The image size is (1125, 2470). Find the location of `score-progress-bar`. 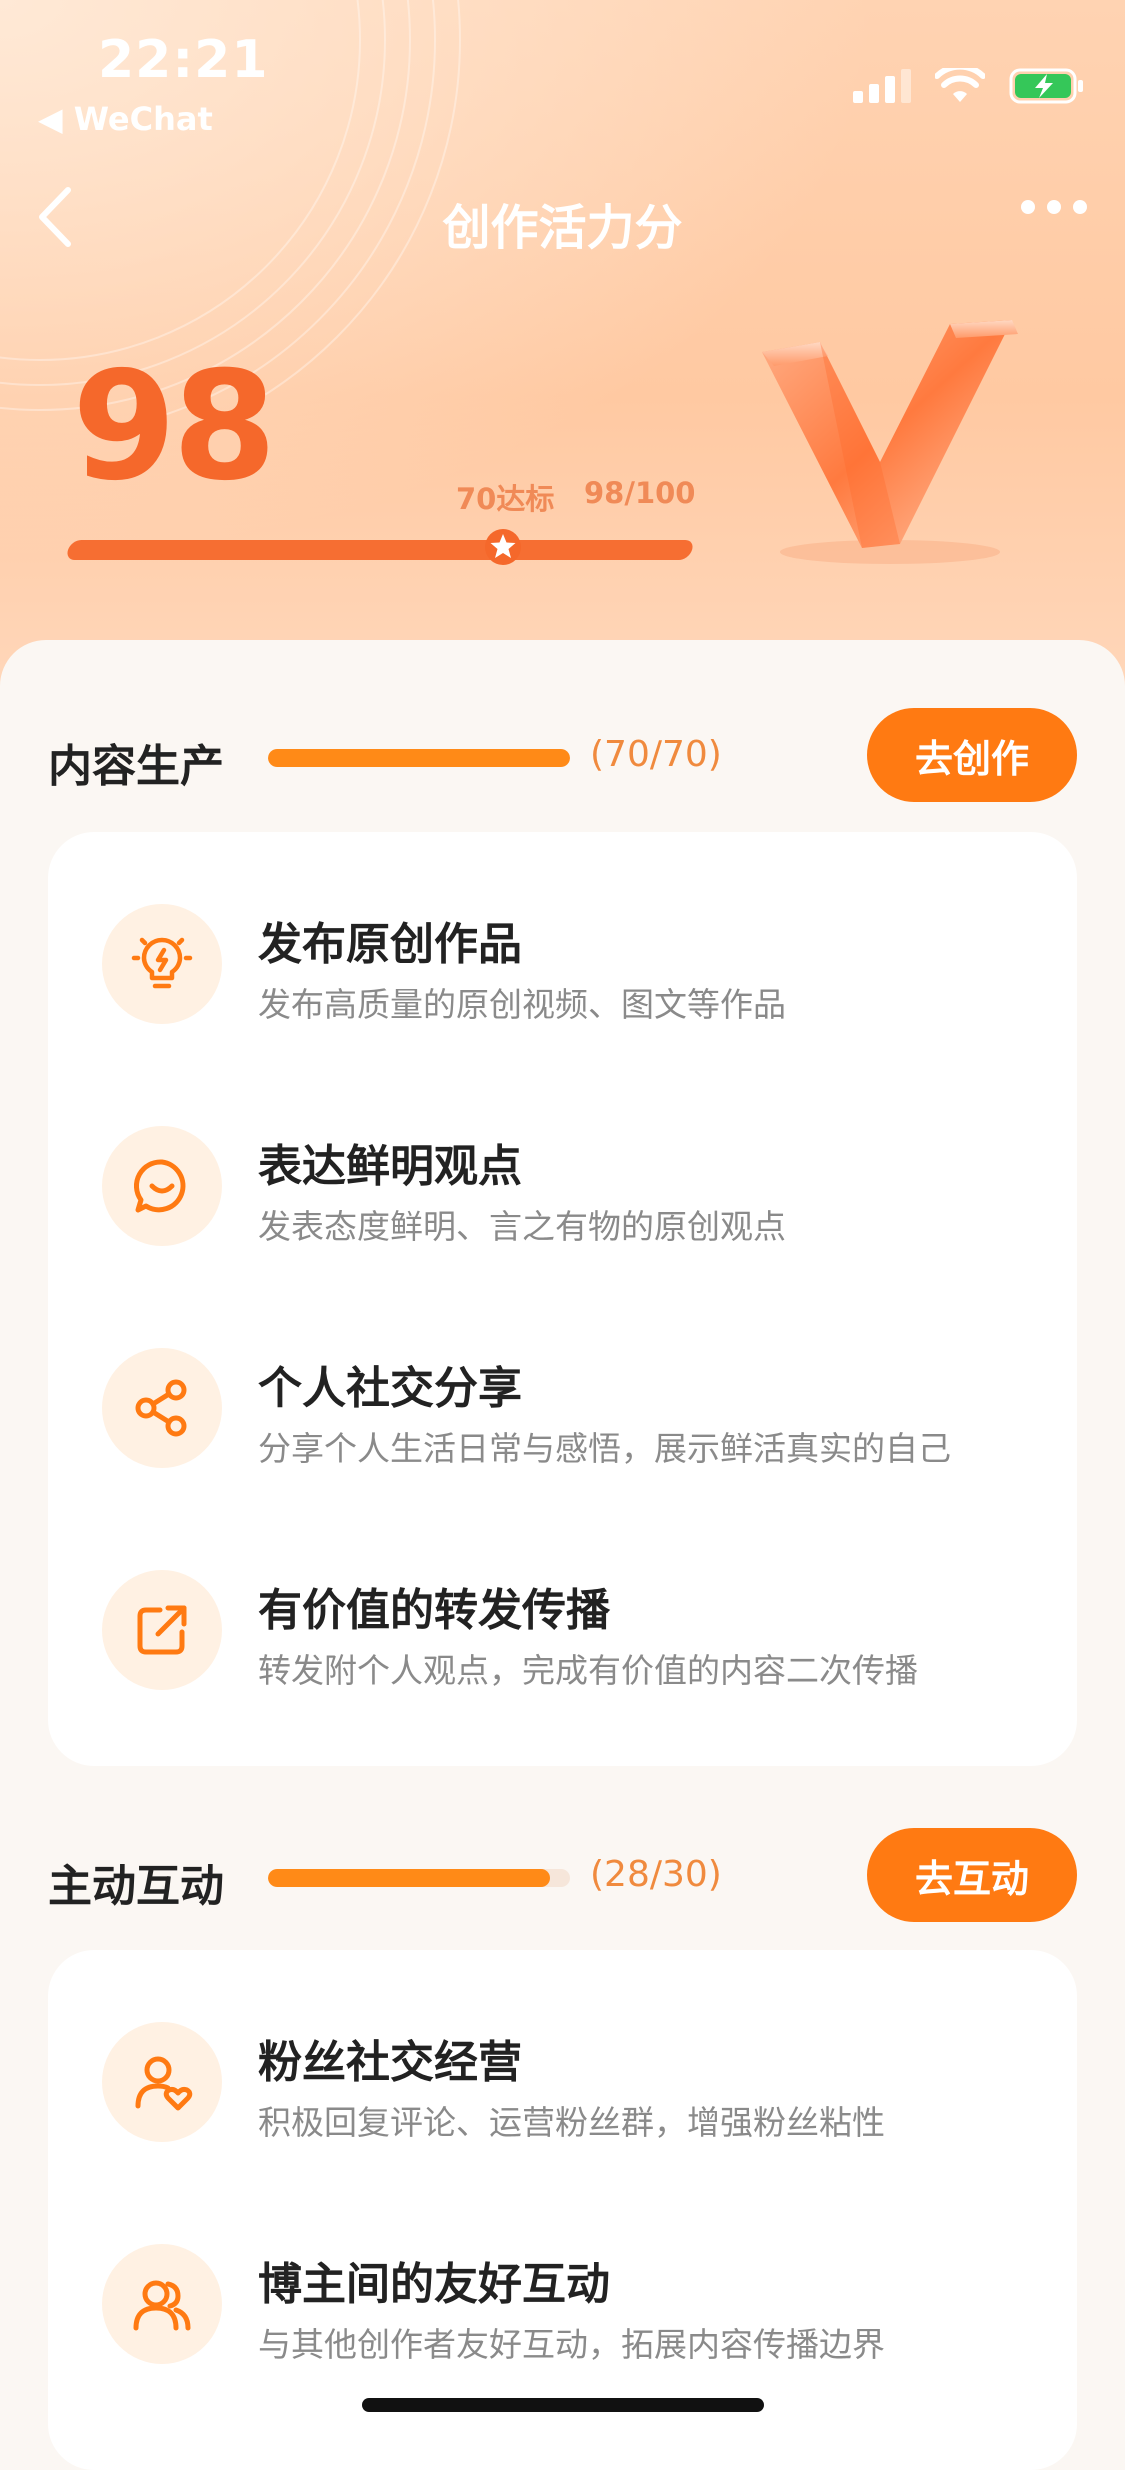

score-progress-bar is located at coordinates (380, 550).